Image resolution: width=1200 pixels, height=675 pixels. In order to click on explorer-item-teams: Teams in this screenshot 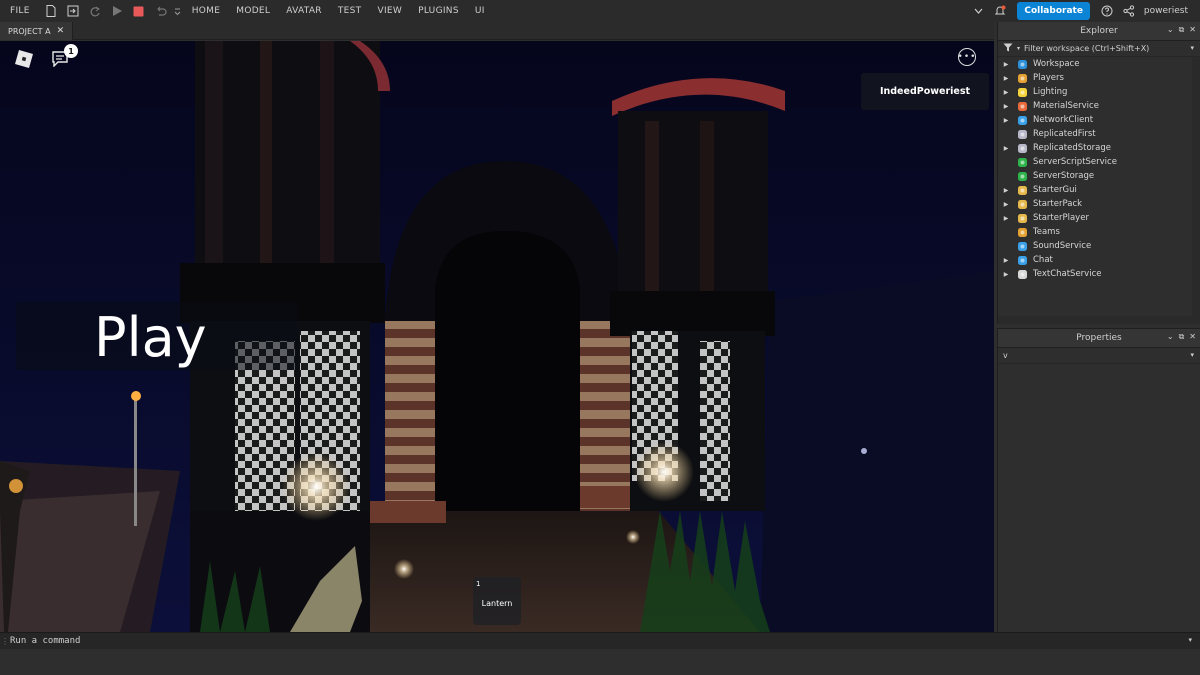, I will do `click(1099, 232)`.